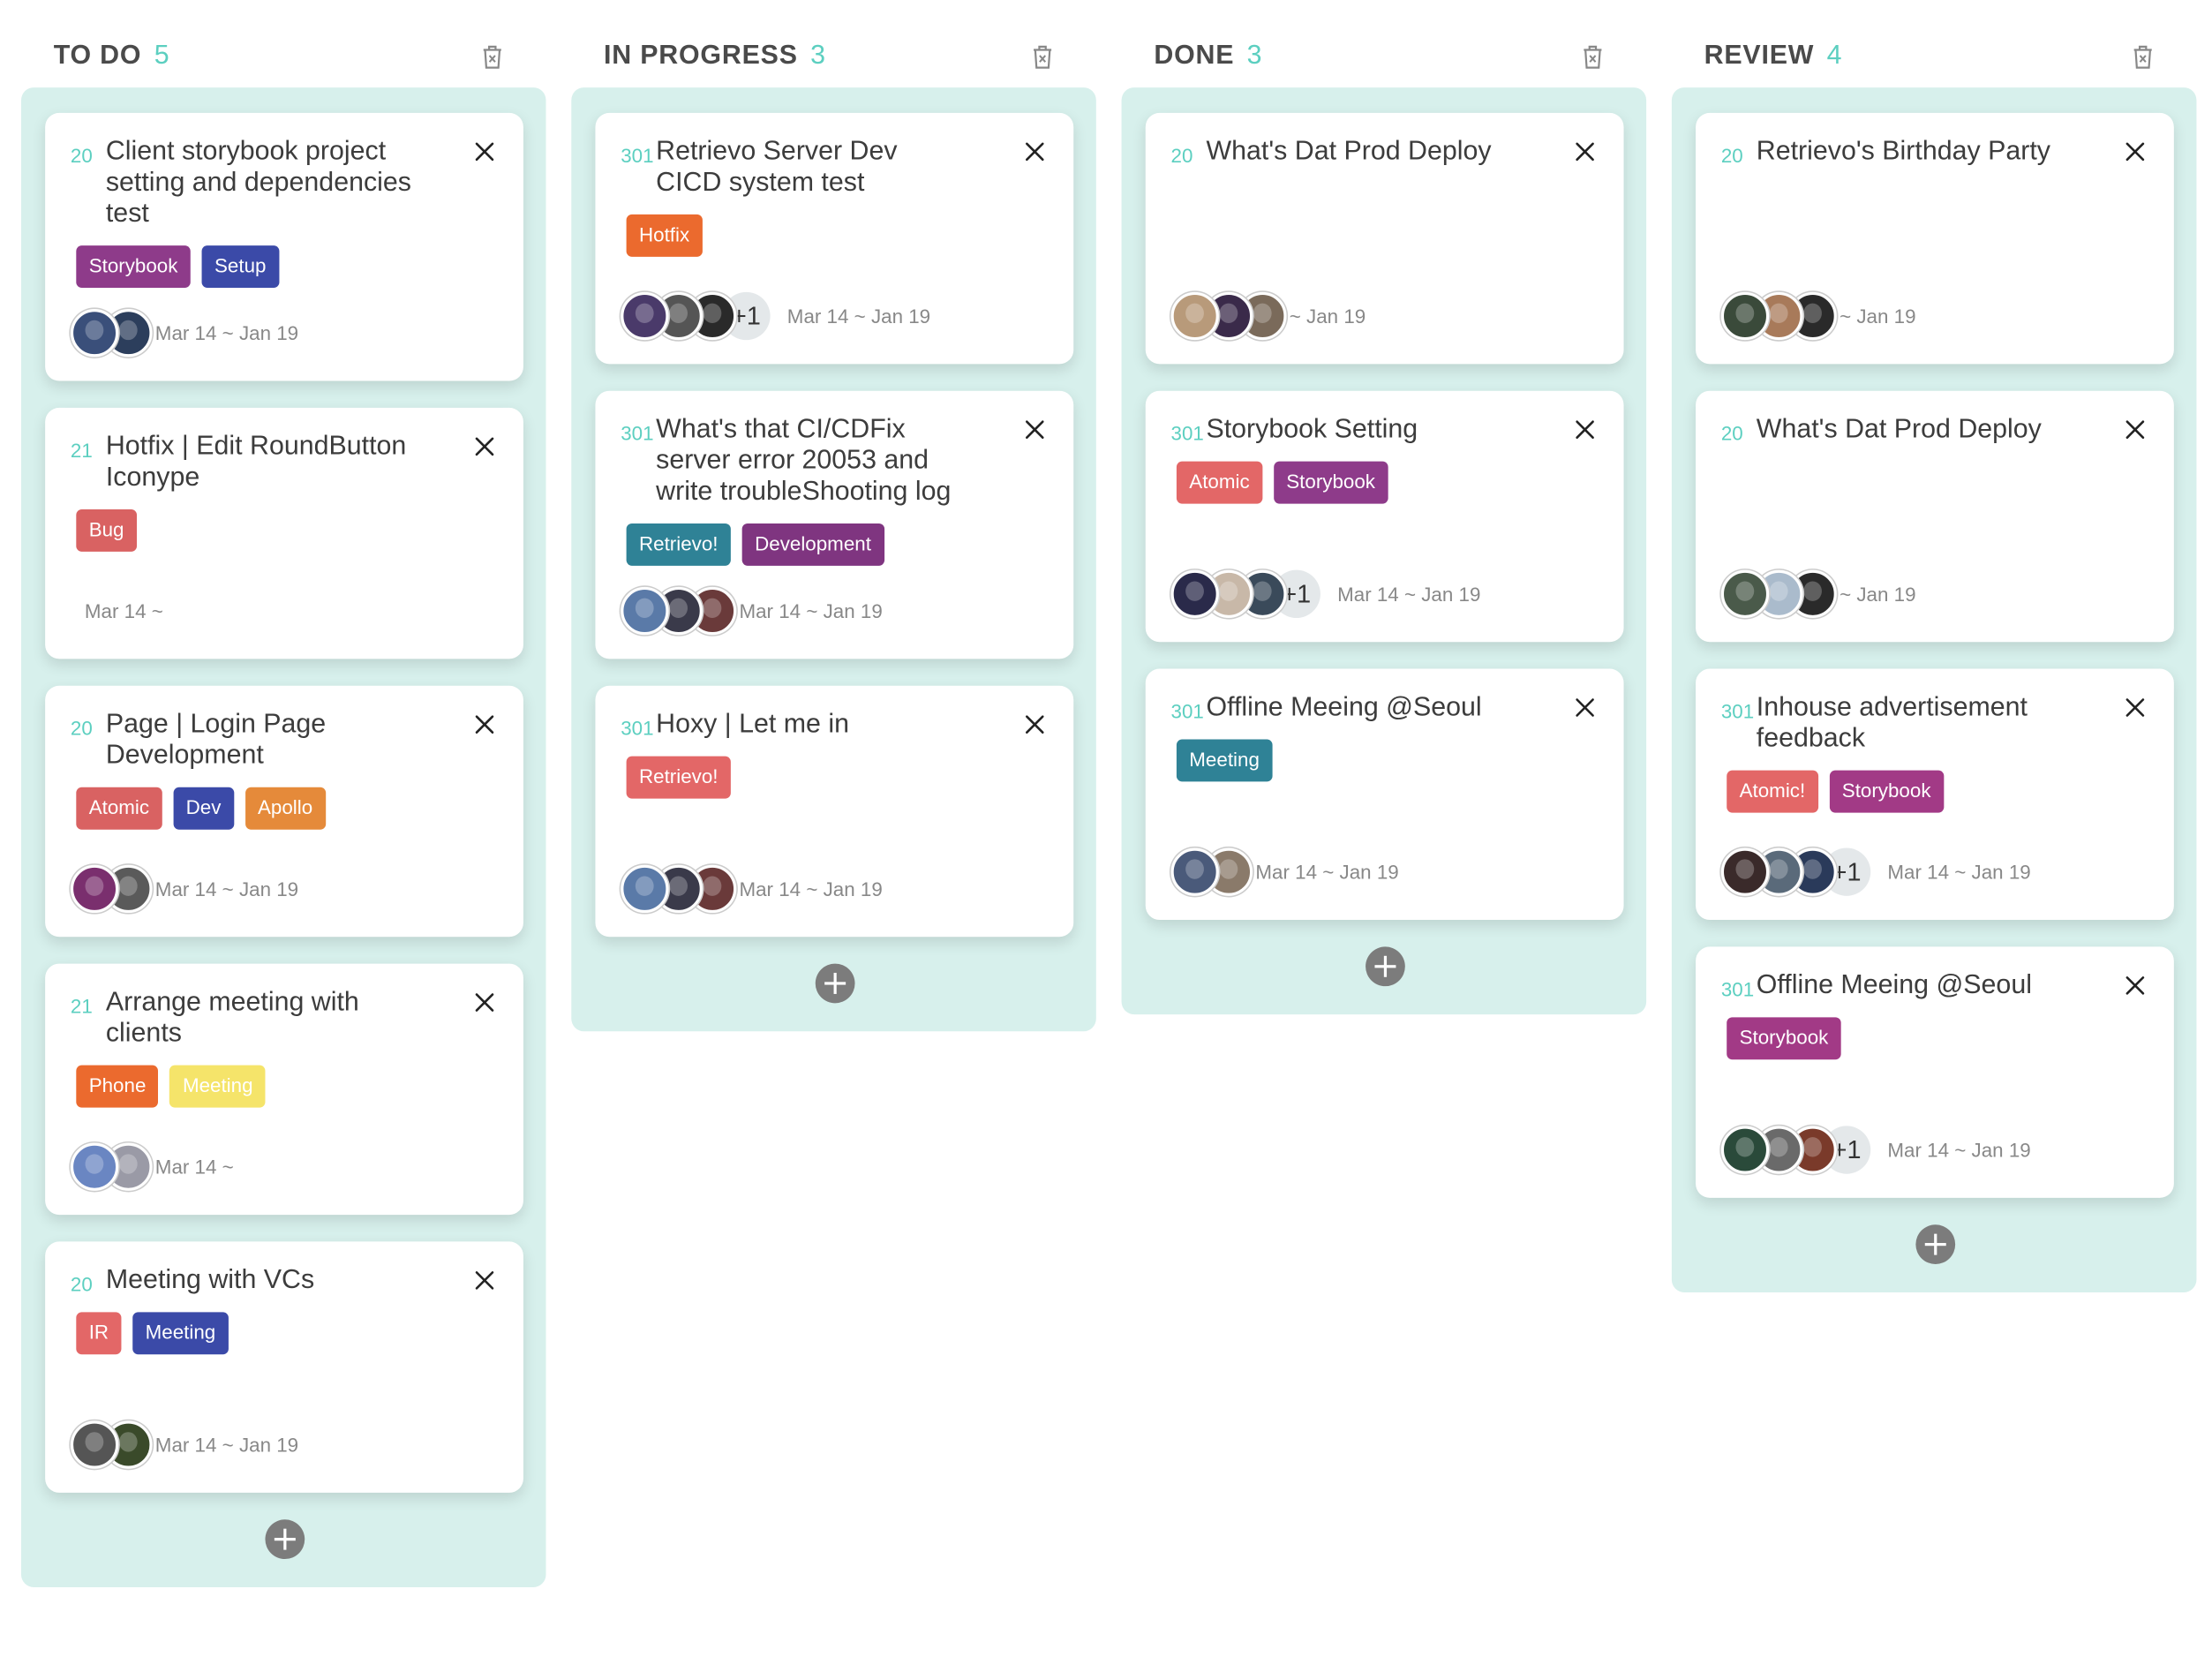 The height and width of the screenshot is (1672, 2212). I want to click on tag-badge: Hotfix, so click(664, 235).